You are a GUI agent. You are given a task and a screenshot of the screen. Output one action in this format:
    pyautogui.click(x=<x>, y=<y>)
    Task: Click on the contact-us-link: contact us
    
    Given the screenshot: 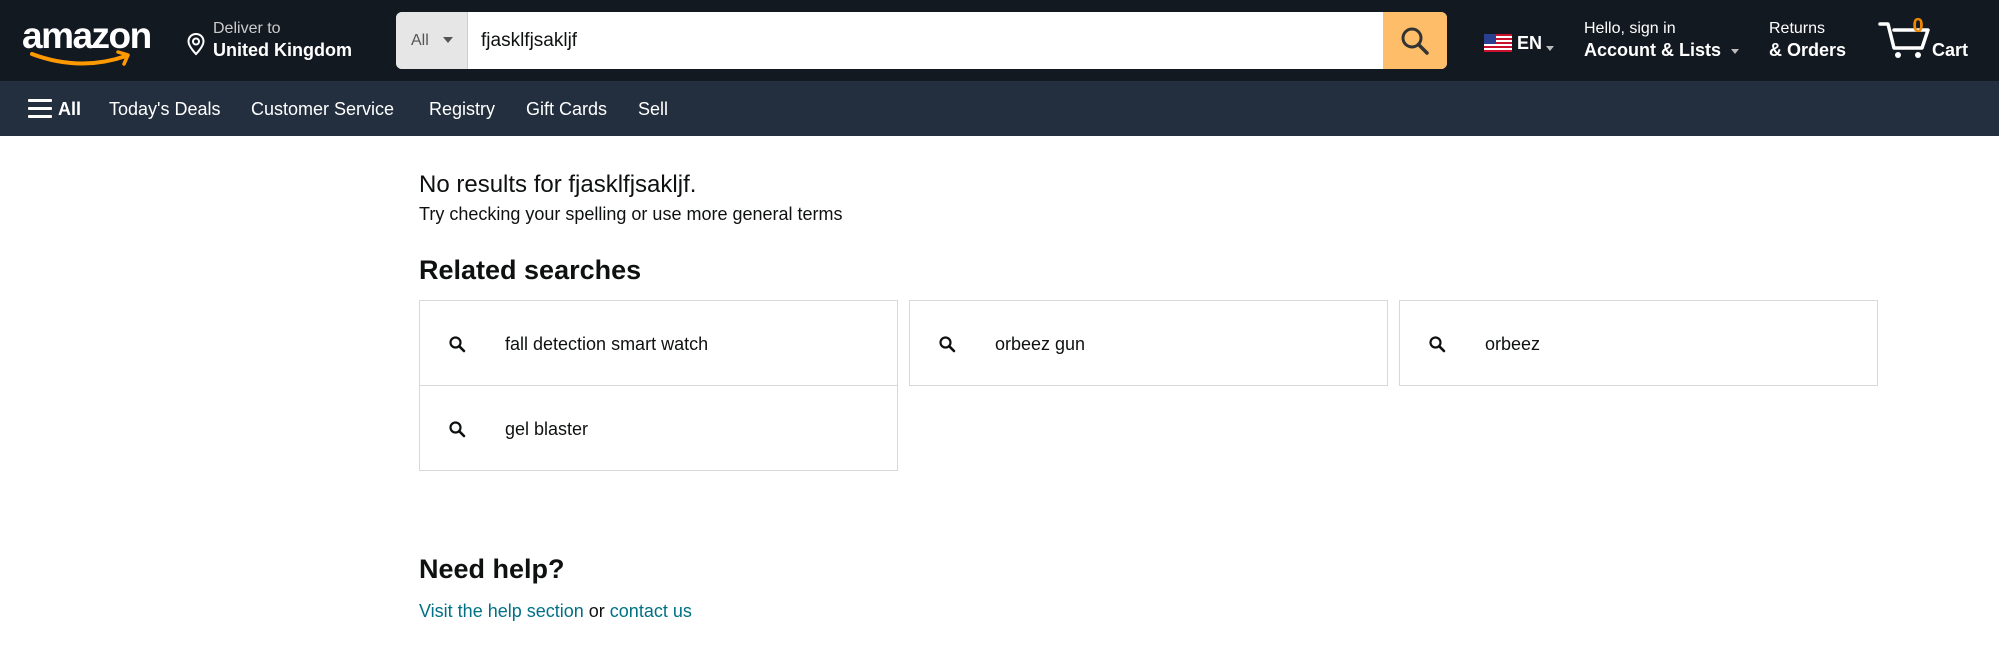 What is the action you would take?
    pyautogui.click(x=651, y=611)
    